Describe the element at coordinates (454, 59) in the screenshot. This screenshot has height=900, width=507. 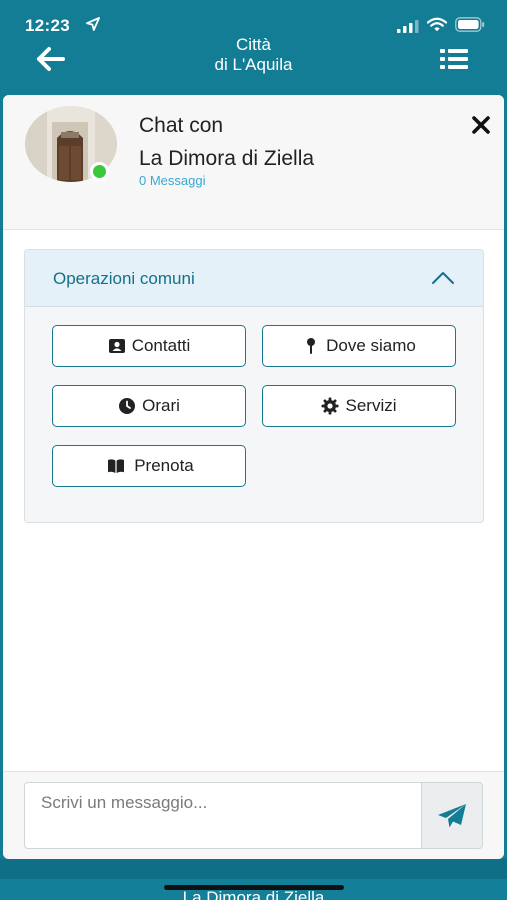
I see `list-menu-button` at that location.